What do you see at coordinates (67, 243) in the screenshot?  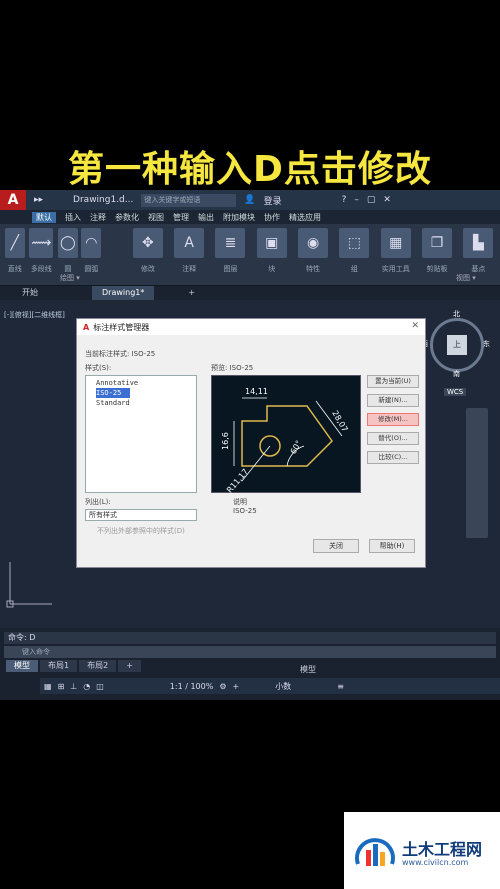 I see `circle-icon: ◯` at bounding box center [67, 243].